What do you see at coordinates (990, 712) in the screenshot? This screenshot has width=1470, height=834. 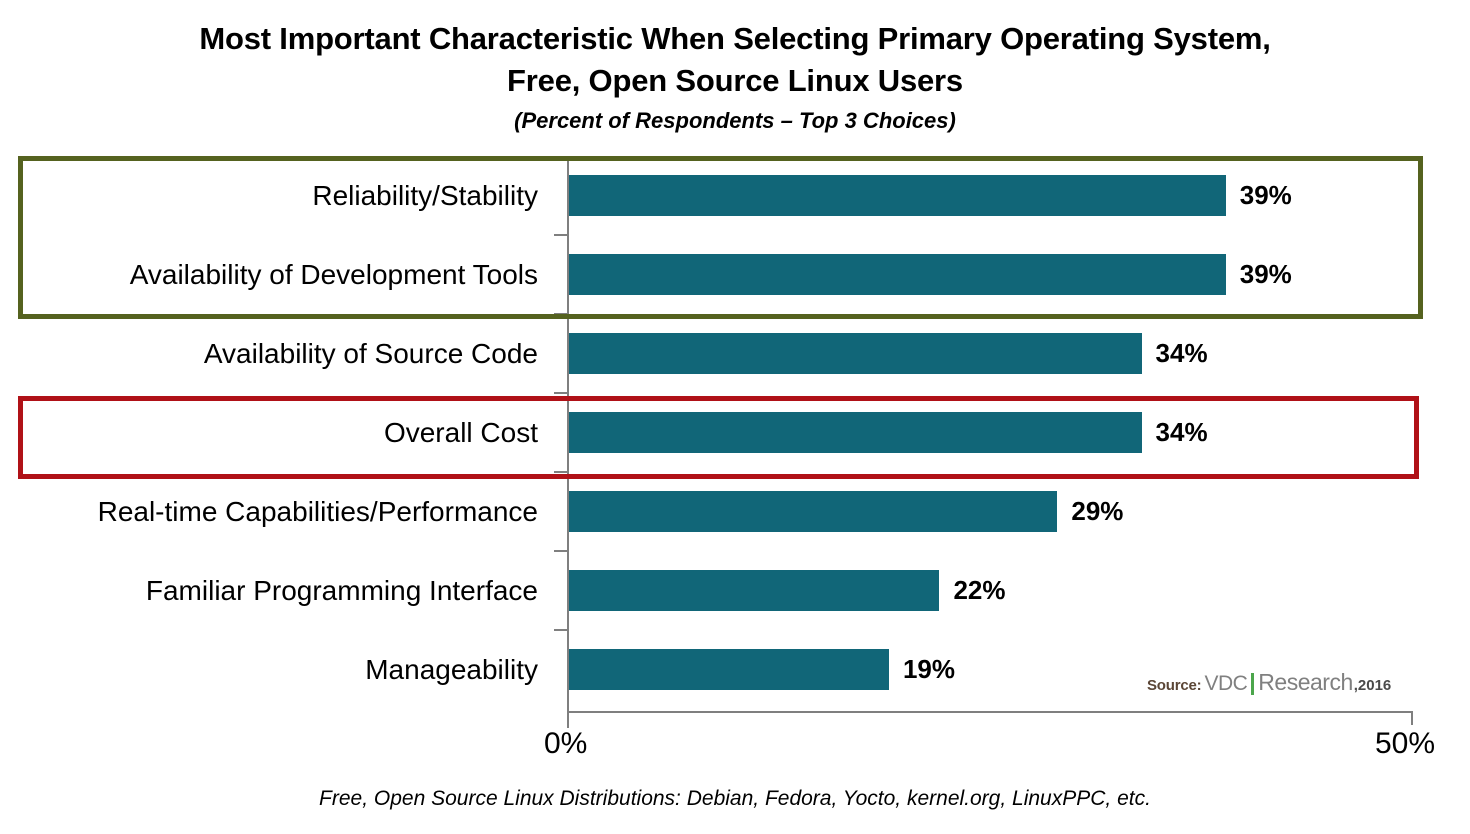 I see `category-axis-baseline` at bounding box center [990, 712].